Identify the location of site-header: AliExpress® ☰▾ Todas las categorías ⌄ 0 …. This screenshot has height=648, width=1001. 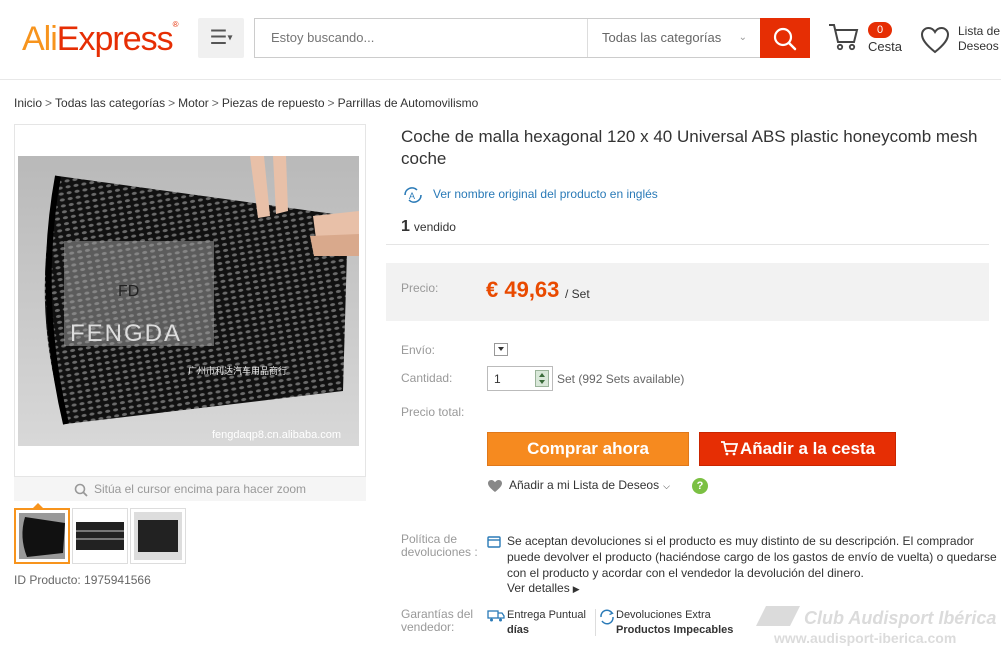
(500, 40).